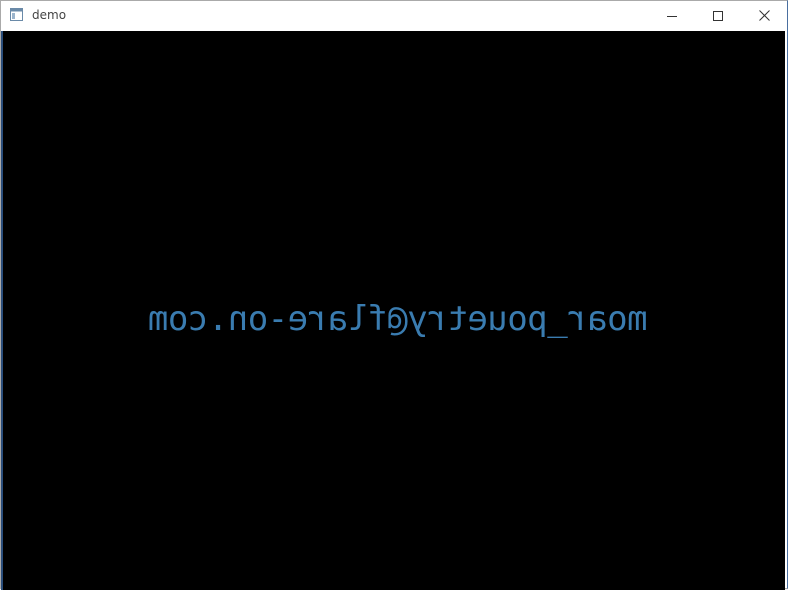  I want to click on maximize-button, so click(718, 15).